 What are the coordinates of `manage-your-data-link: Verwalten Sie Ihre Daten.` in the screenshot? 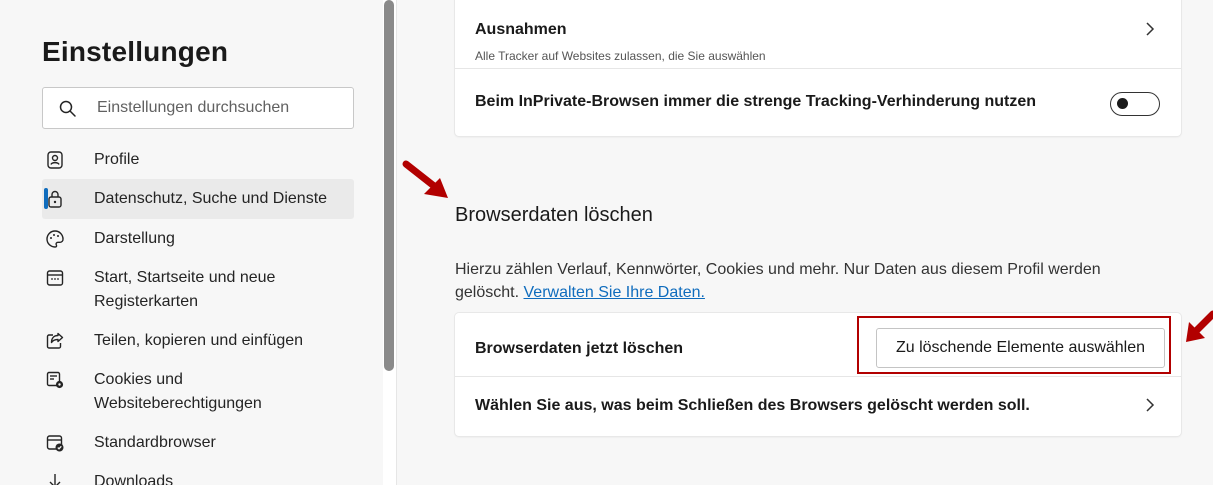 It's located at (614, 292).